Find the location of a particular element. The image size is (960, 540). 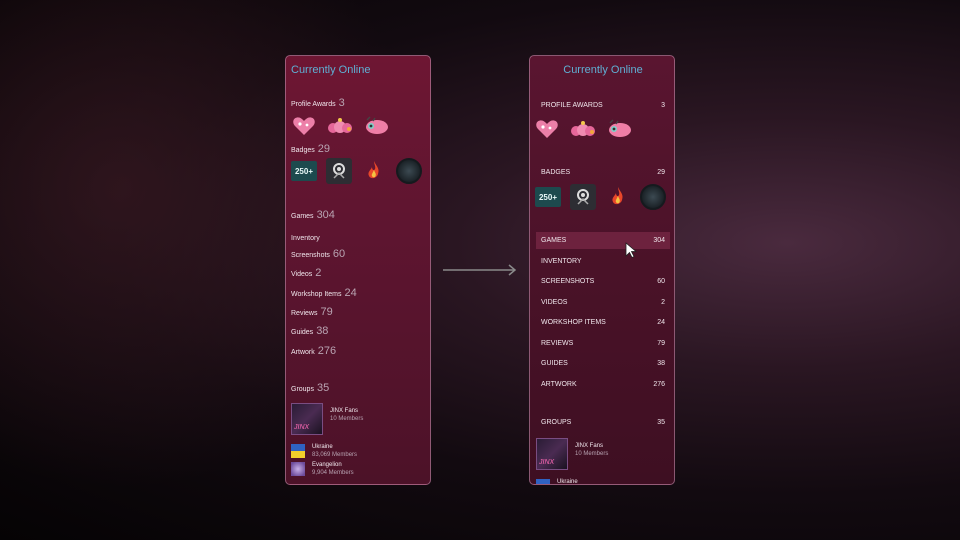

reviews-link: Reviews 79 is located at coordinates (312, 312).